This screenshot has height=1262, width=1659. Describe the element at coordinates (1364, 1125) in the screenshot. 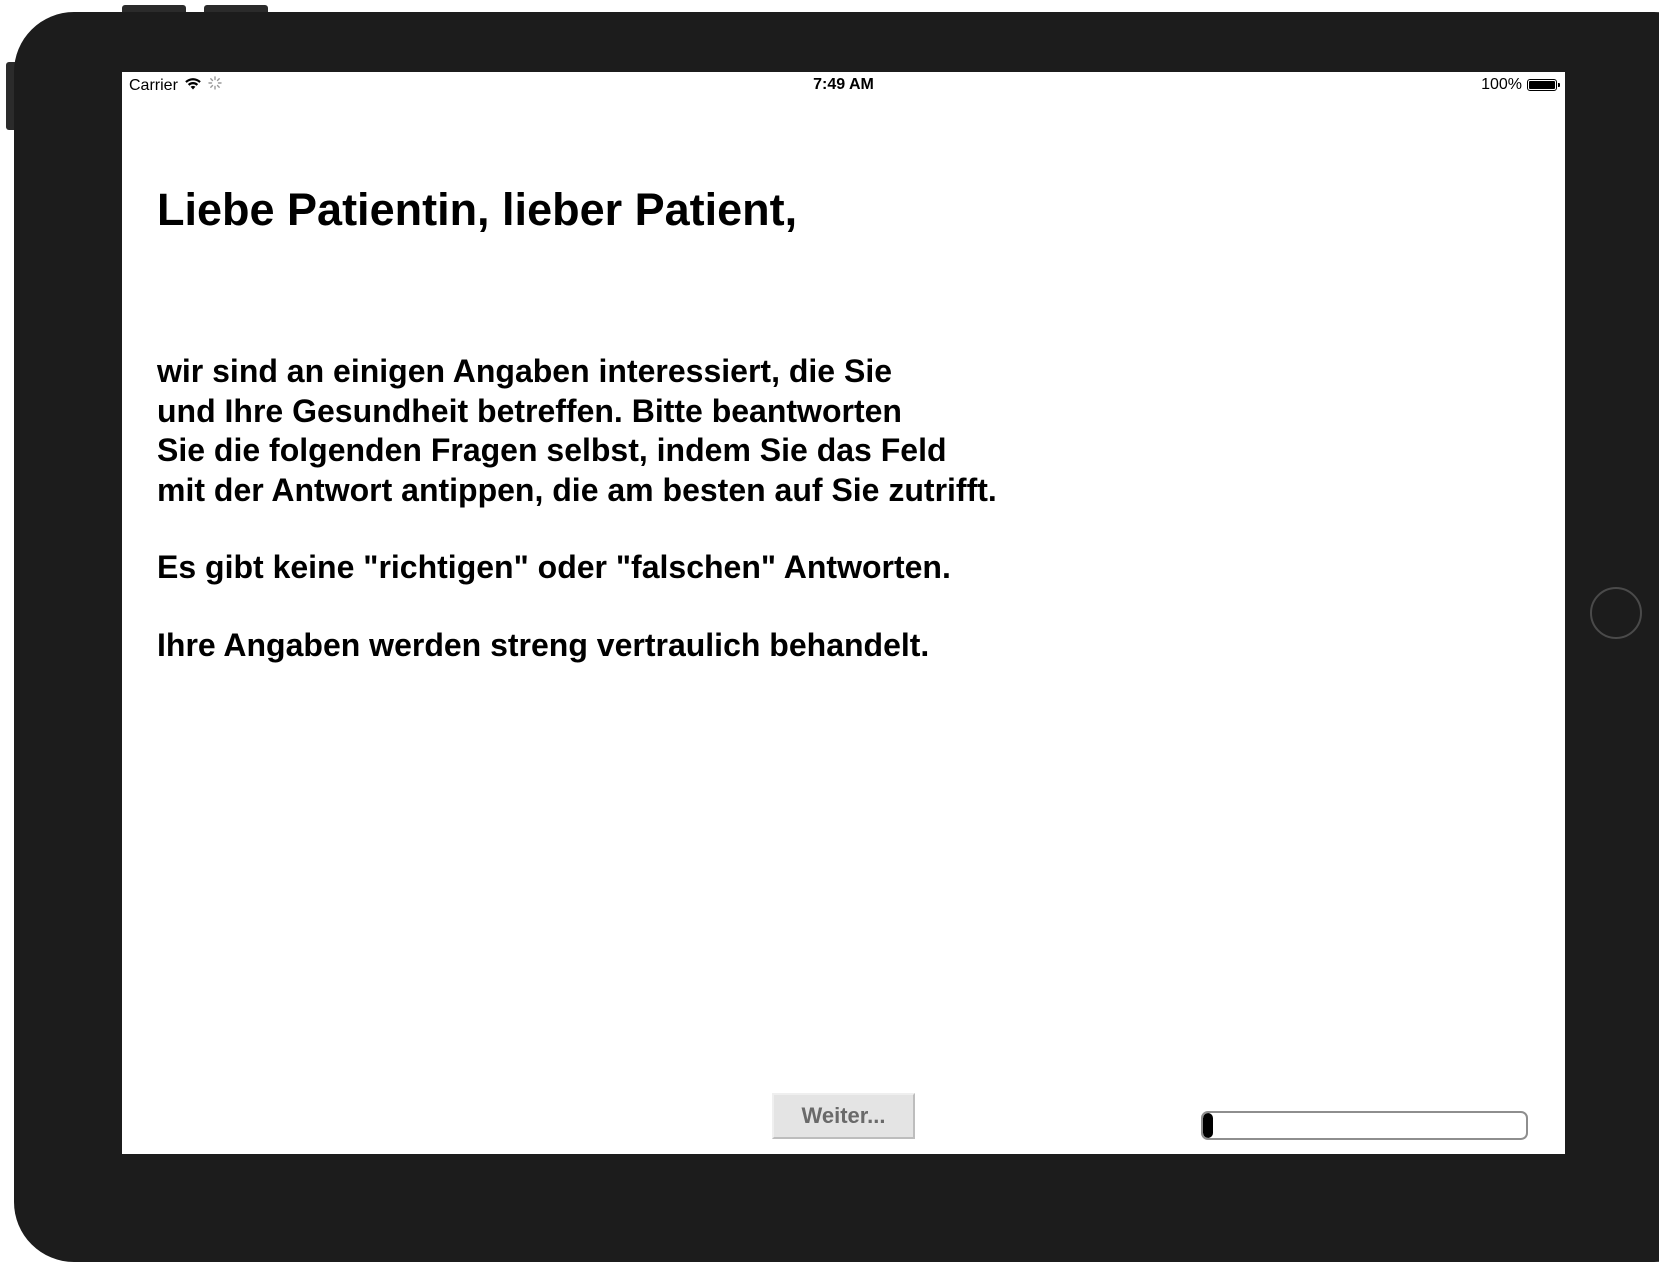

I see `progress-bar` at that location.